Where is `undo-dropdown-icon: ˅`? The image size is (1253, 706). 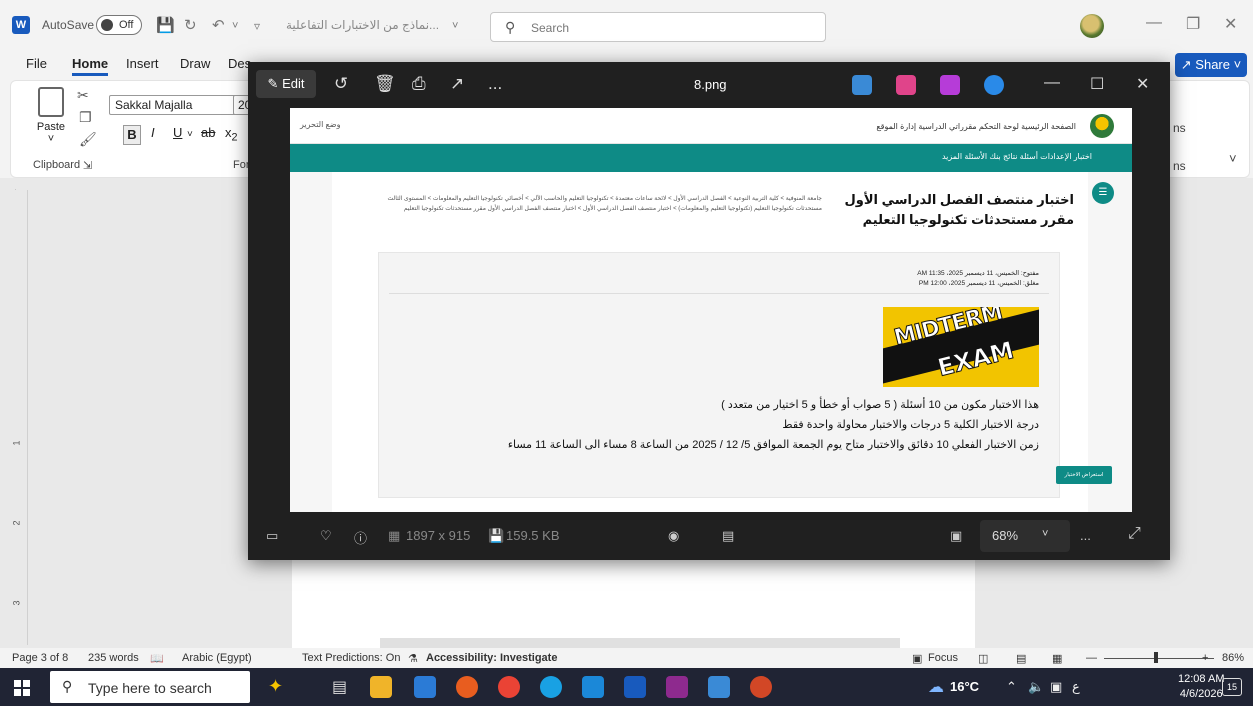 undo-dropdown-icon: ˅ is located at coordinates (235, 26).